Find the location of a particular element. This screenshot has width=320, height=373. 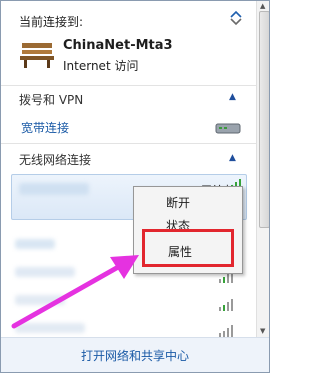

menu-item-disconnect: 断开 is located at coordinates (178, 202).